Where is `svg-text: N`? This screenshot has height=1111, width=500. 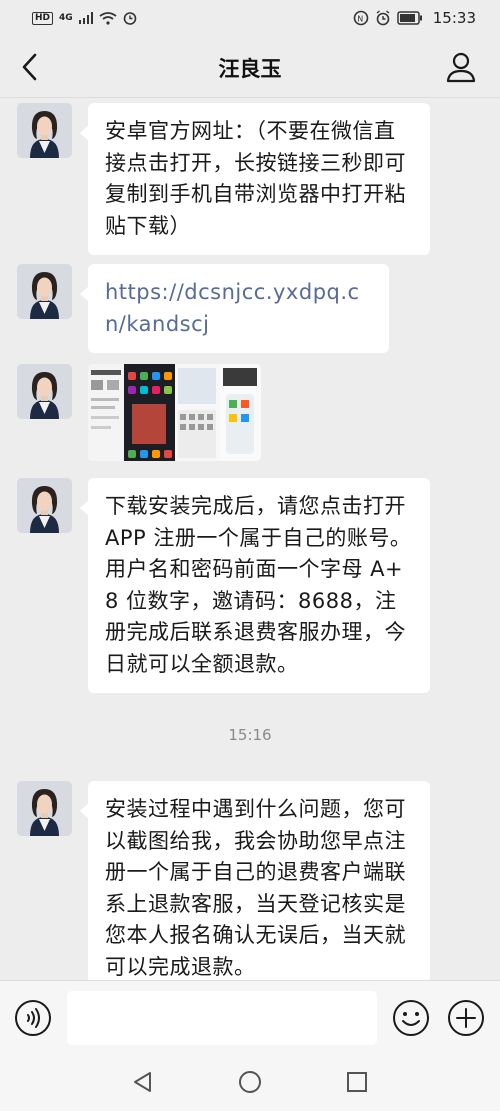
svg-text: N is located at coordinates (360, 19).